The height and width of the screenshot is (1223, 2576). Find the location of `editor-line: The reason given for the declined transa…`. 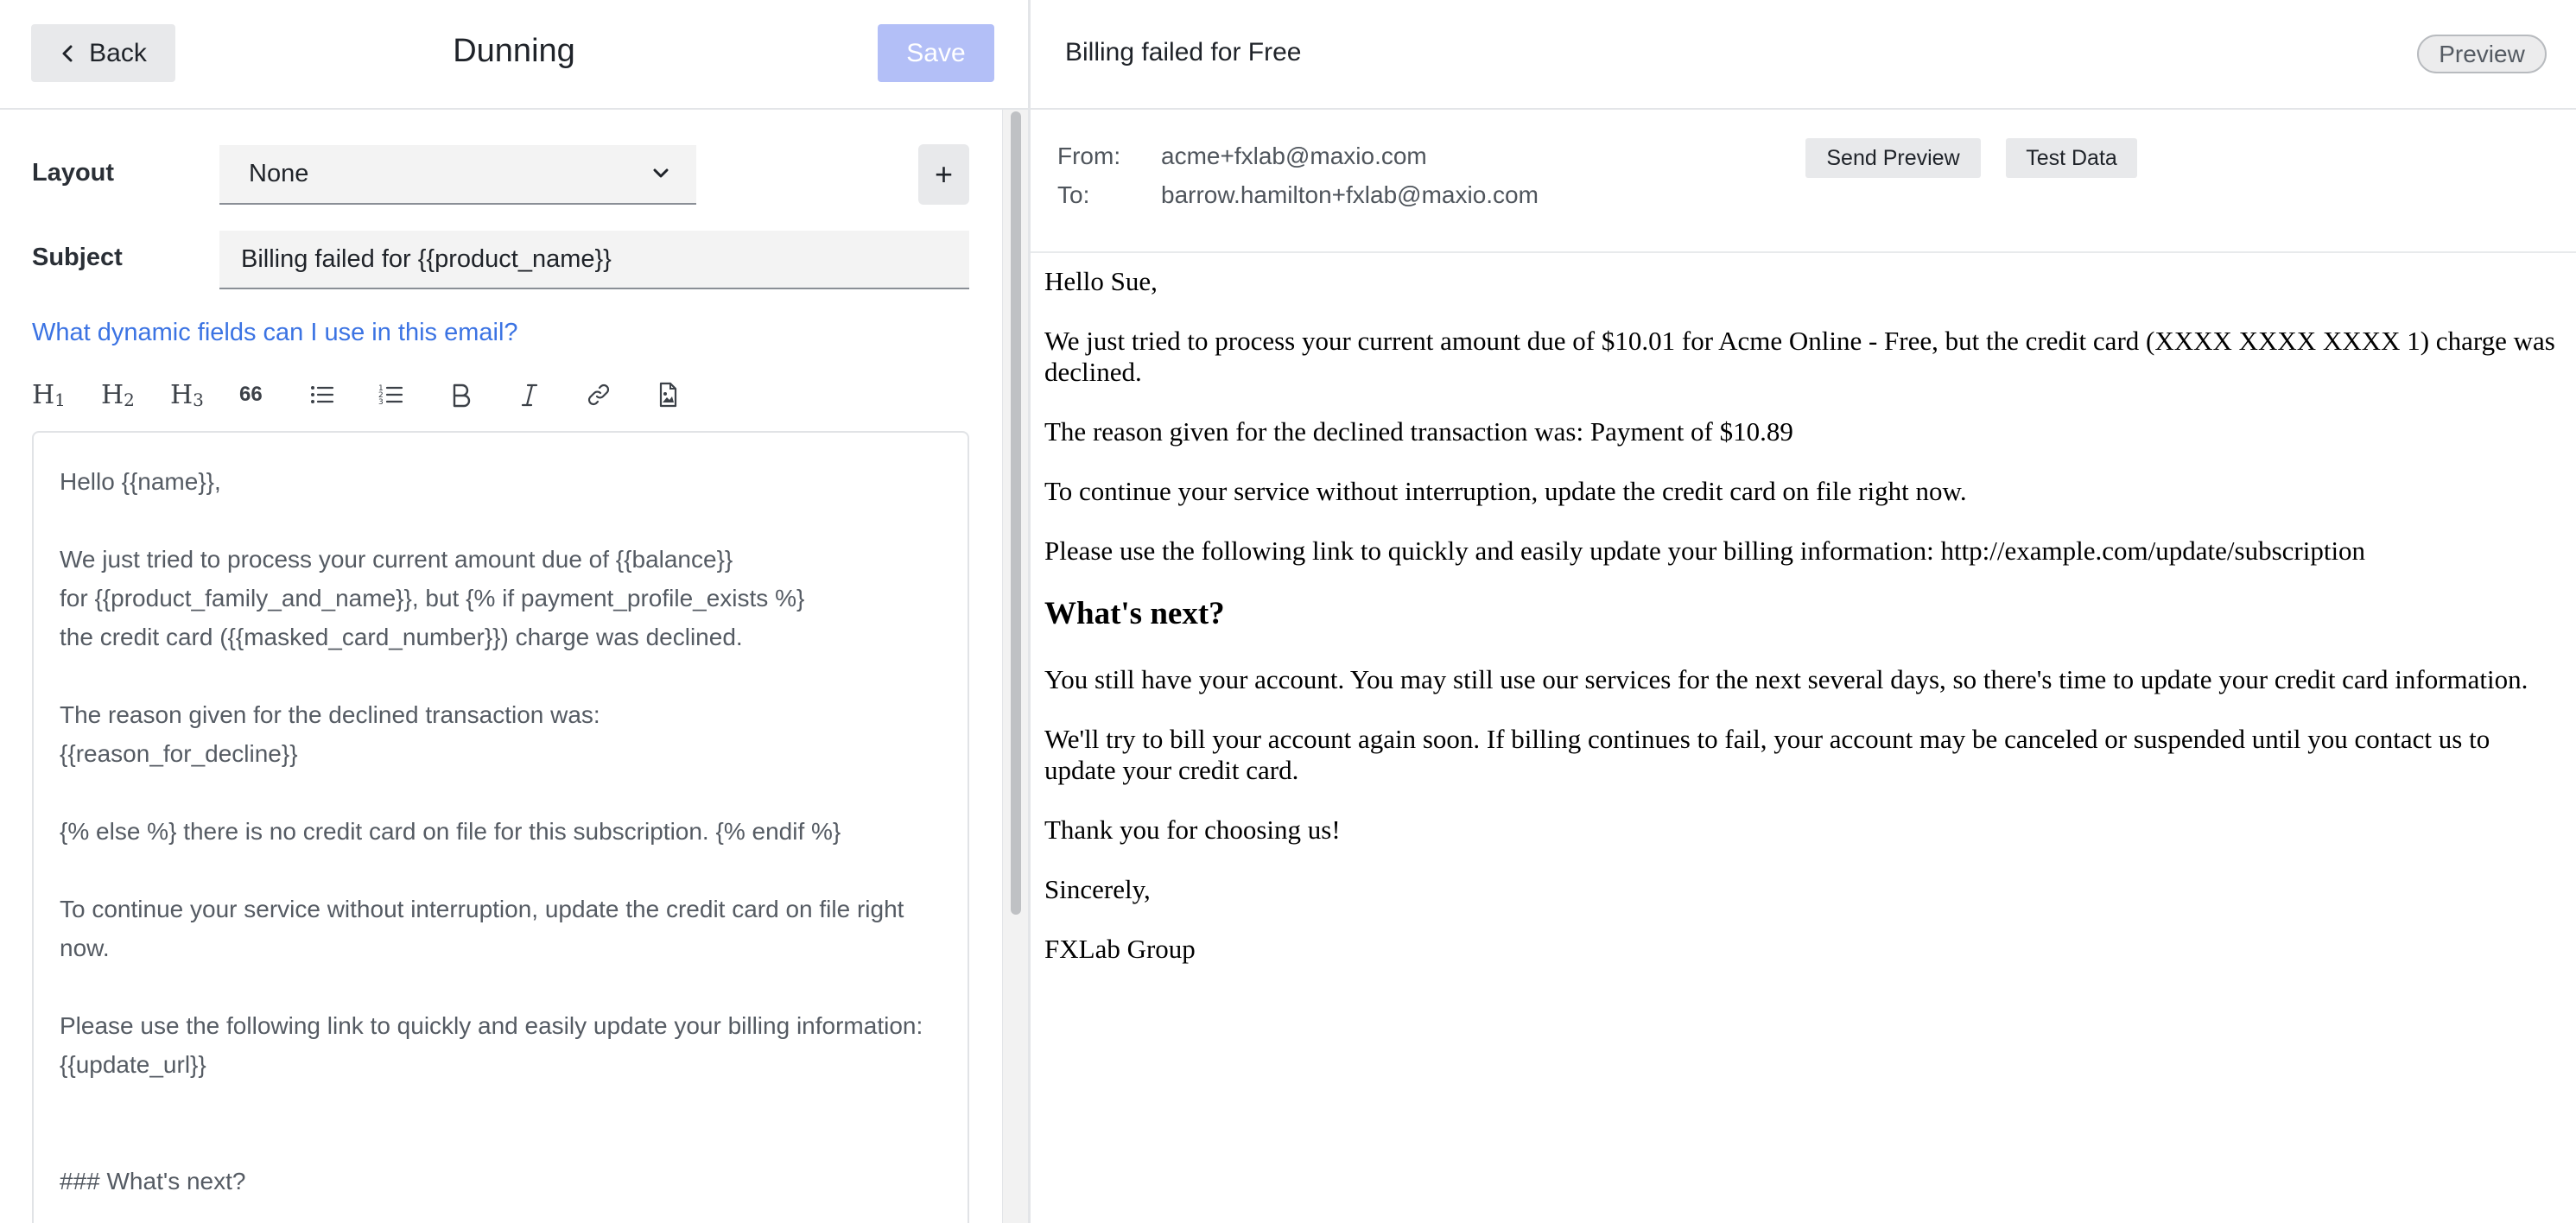

editor-line: The reason given for the declined transa… is located at coordinates (330, 714).